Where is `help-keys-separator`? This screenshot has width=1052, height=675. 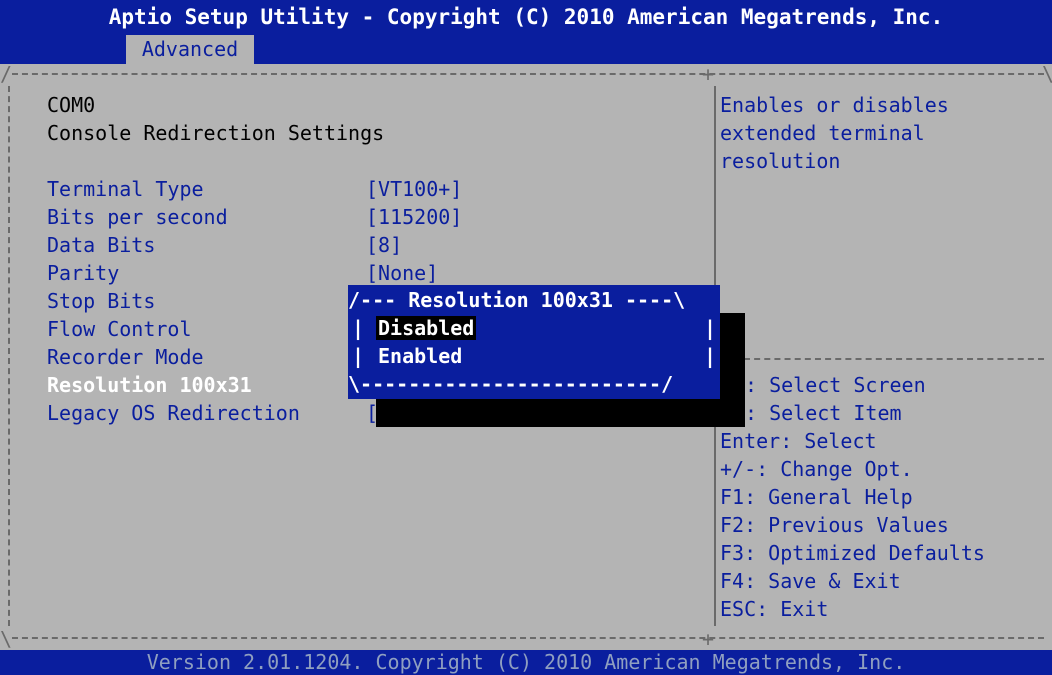
help-keys-separator is located at coordinates (894, 359).